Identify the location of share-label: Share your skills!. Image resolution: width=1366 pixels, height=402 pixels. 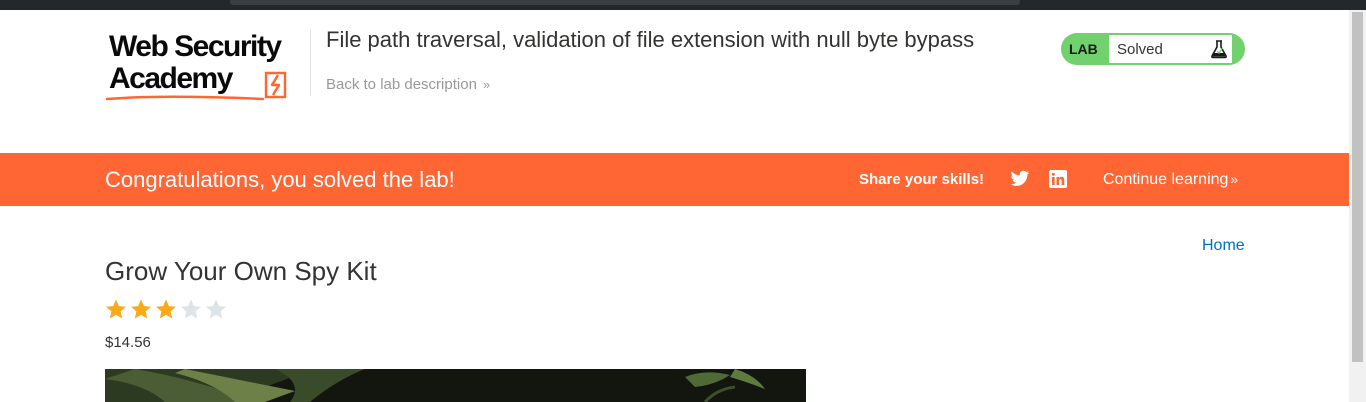
(922, 179).